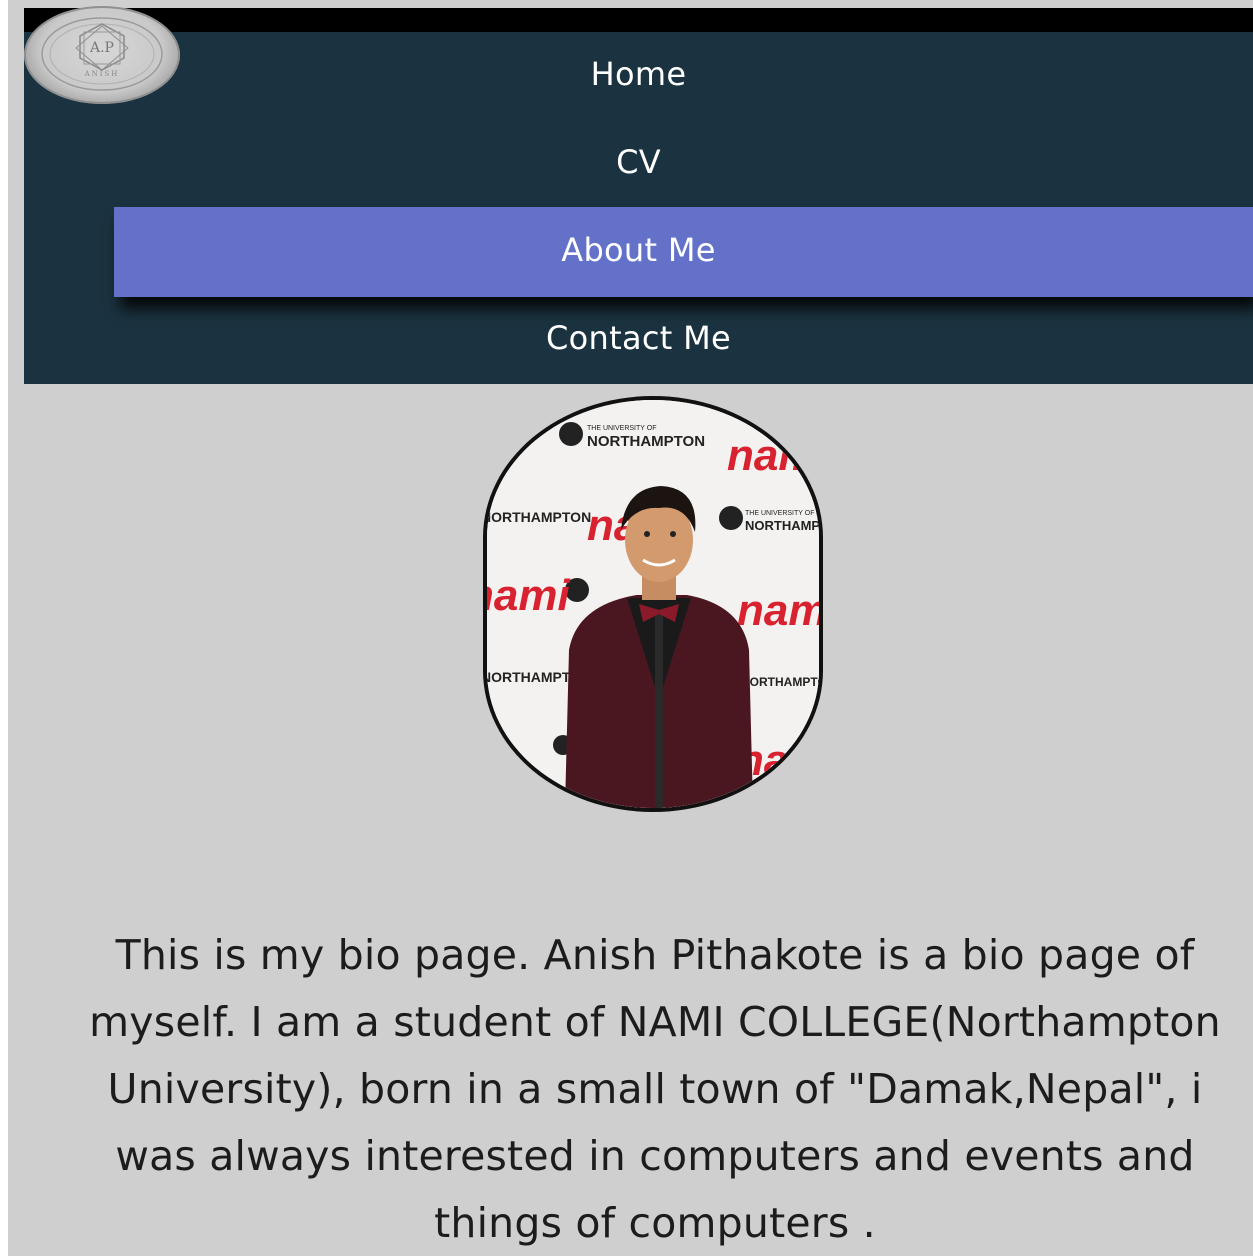 This screenshot has width=1253, height=1256. I want to click on logo-emblem-icon: A.P ANISH, so click(102, 54).